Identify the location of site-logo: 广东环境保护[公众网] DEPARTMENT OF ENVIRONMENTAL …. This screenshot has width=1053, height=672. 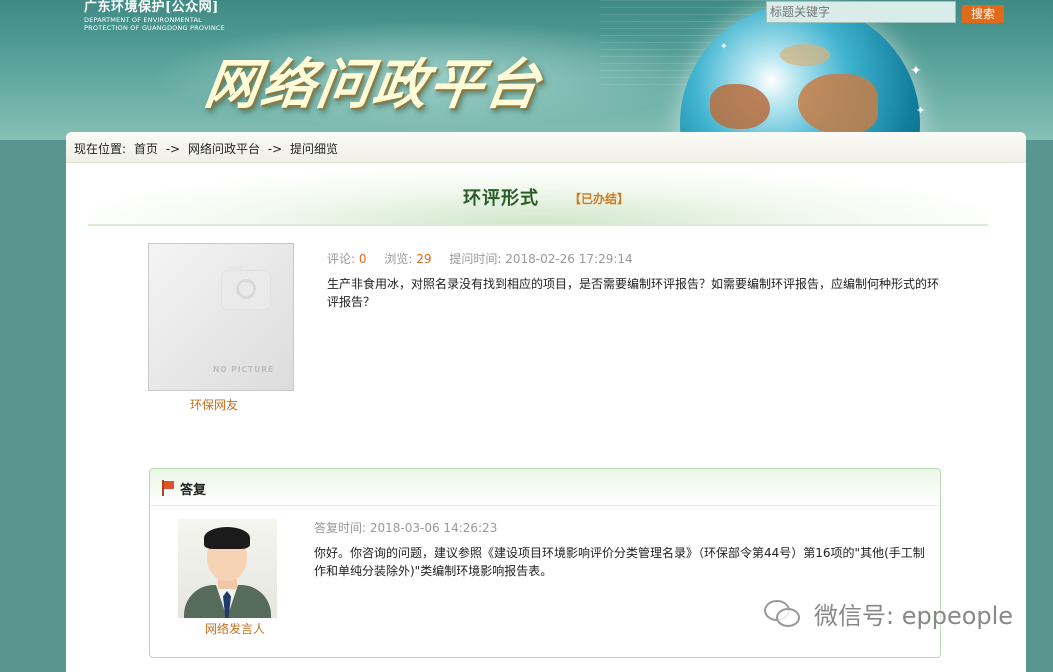
(156, 17).